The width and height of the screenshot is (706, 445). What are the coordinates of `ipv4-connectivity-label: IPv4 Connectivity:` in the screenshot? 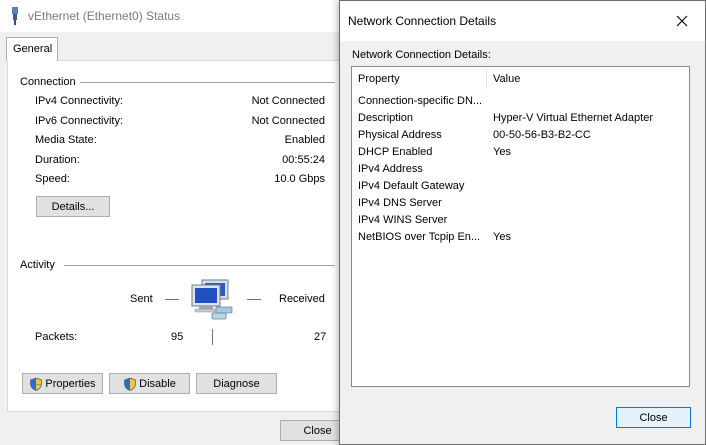 It's located at (79, 101).